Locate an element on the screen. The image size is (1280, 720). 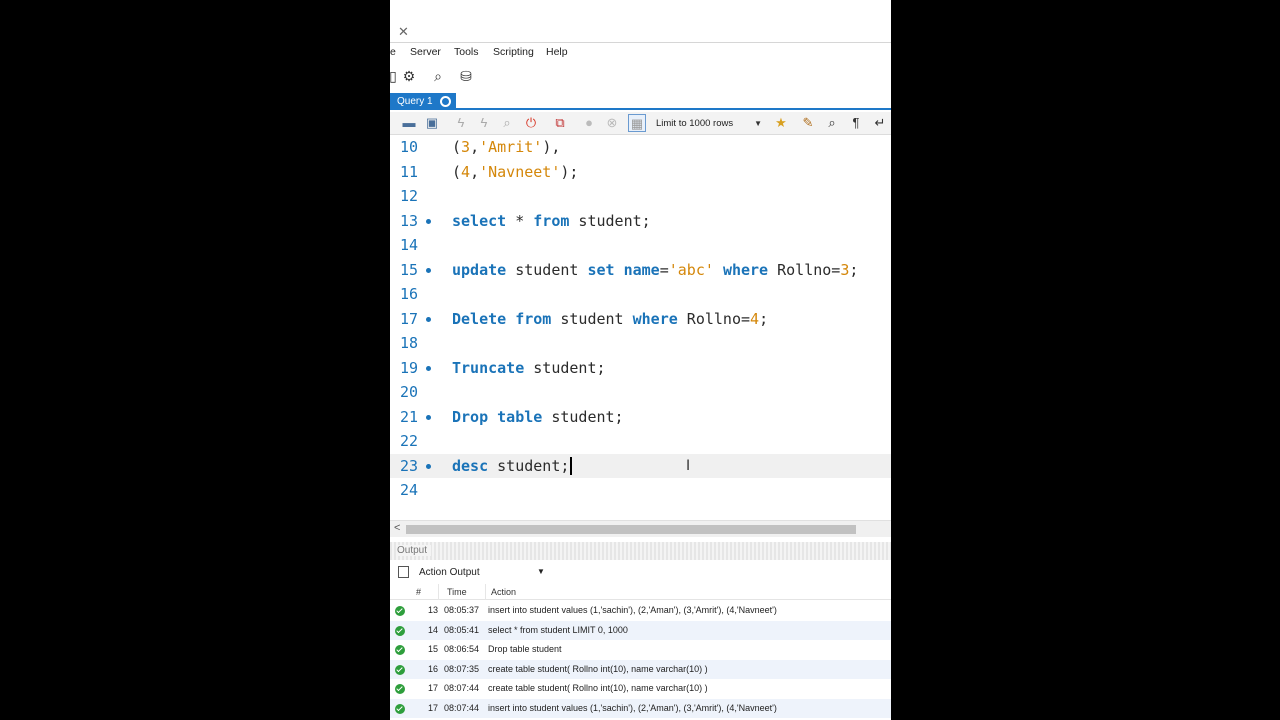
beautify-icon: ✎ is located at coordinates (808, 123).